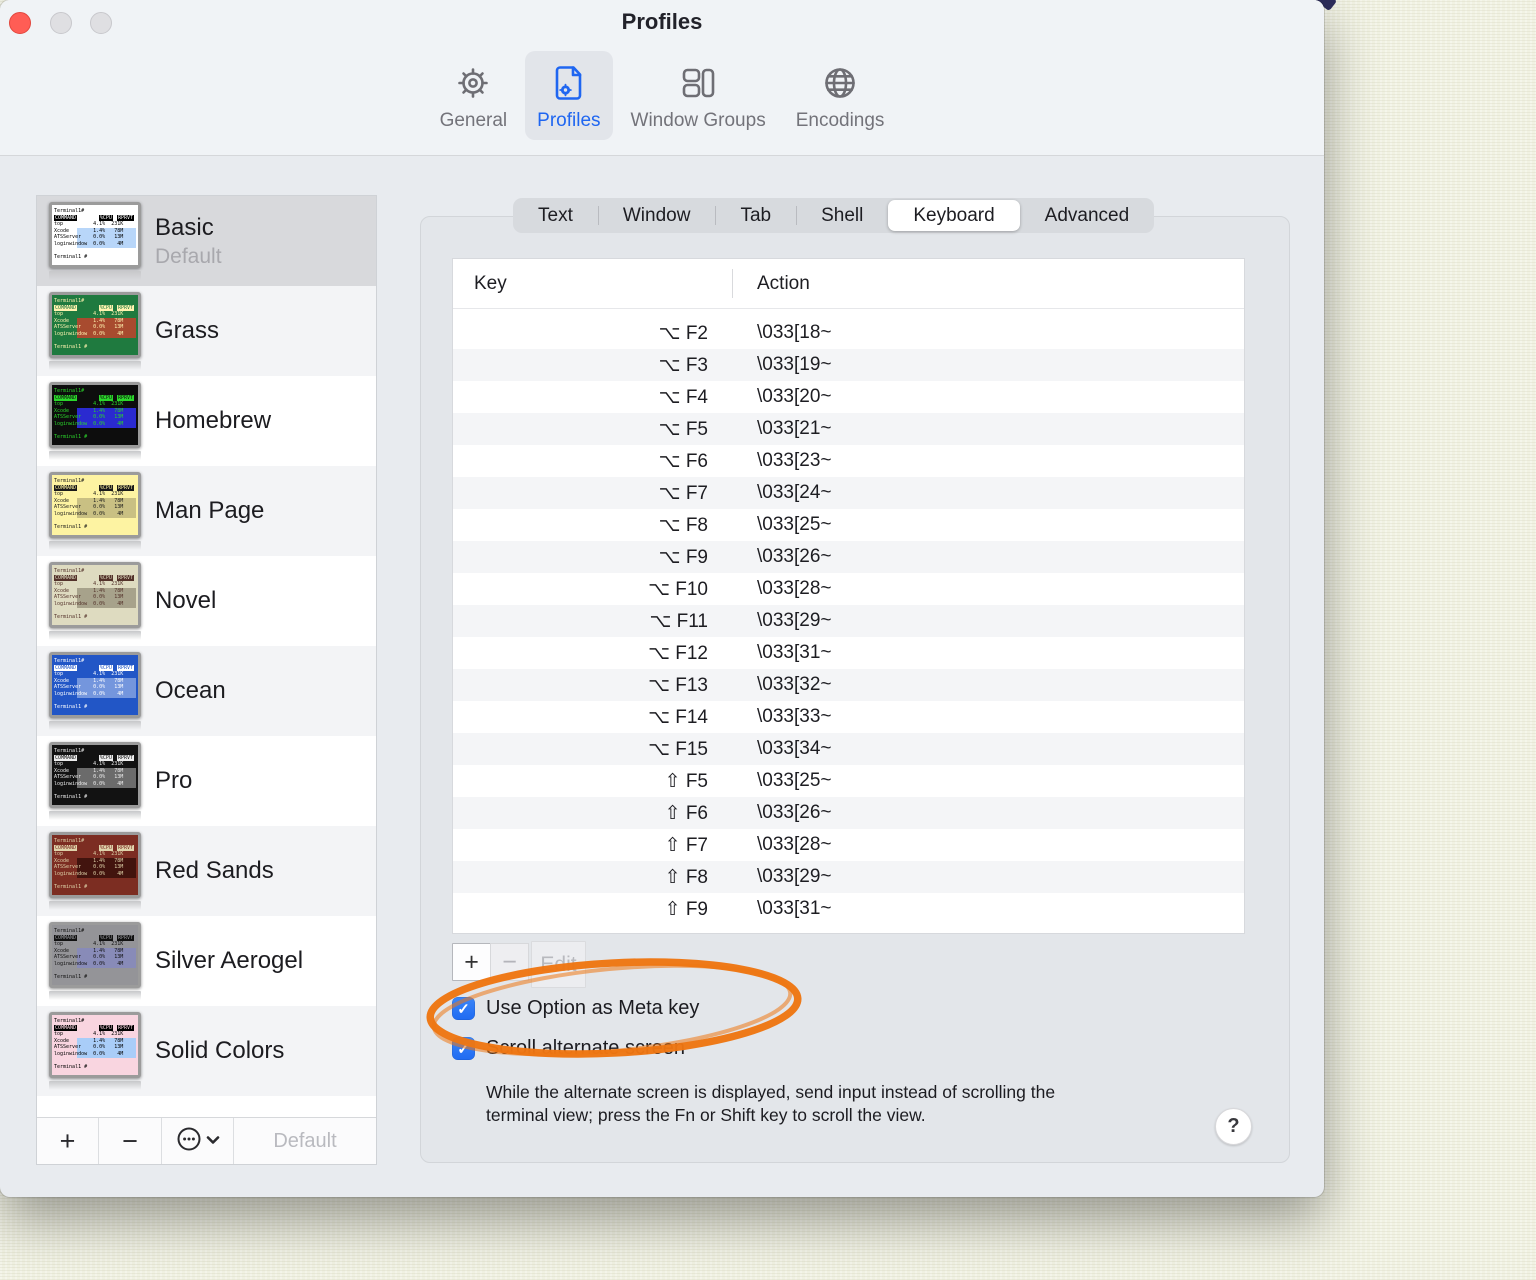 The height and width of the screenshot is (1280, 1536). What do you see at coordinates (771, 284) in the screenshot?
I see `column-header-action: Action` at bounding box center [771, 284].